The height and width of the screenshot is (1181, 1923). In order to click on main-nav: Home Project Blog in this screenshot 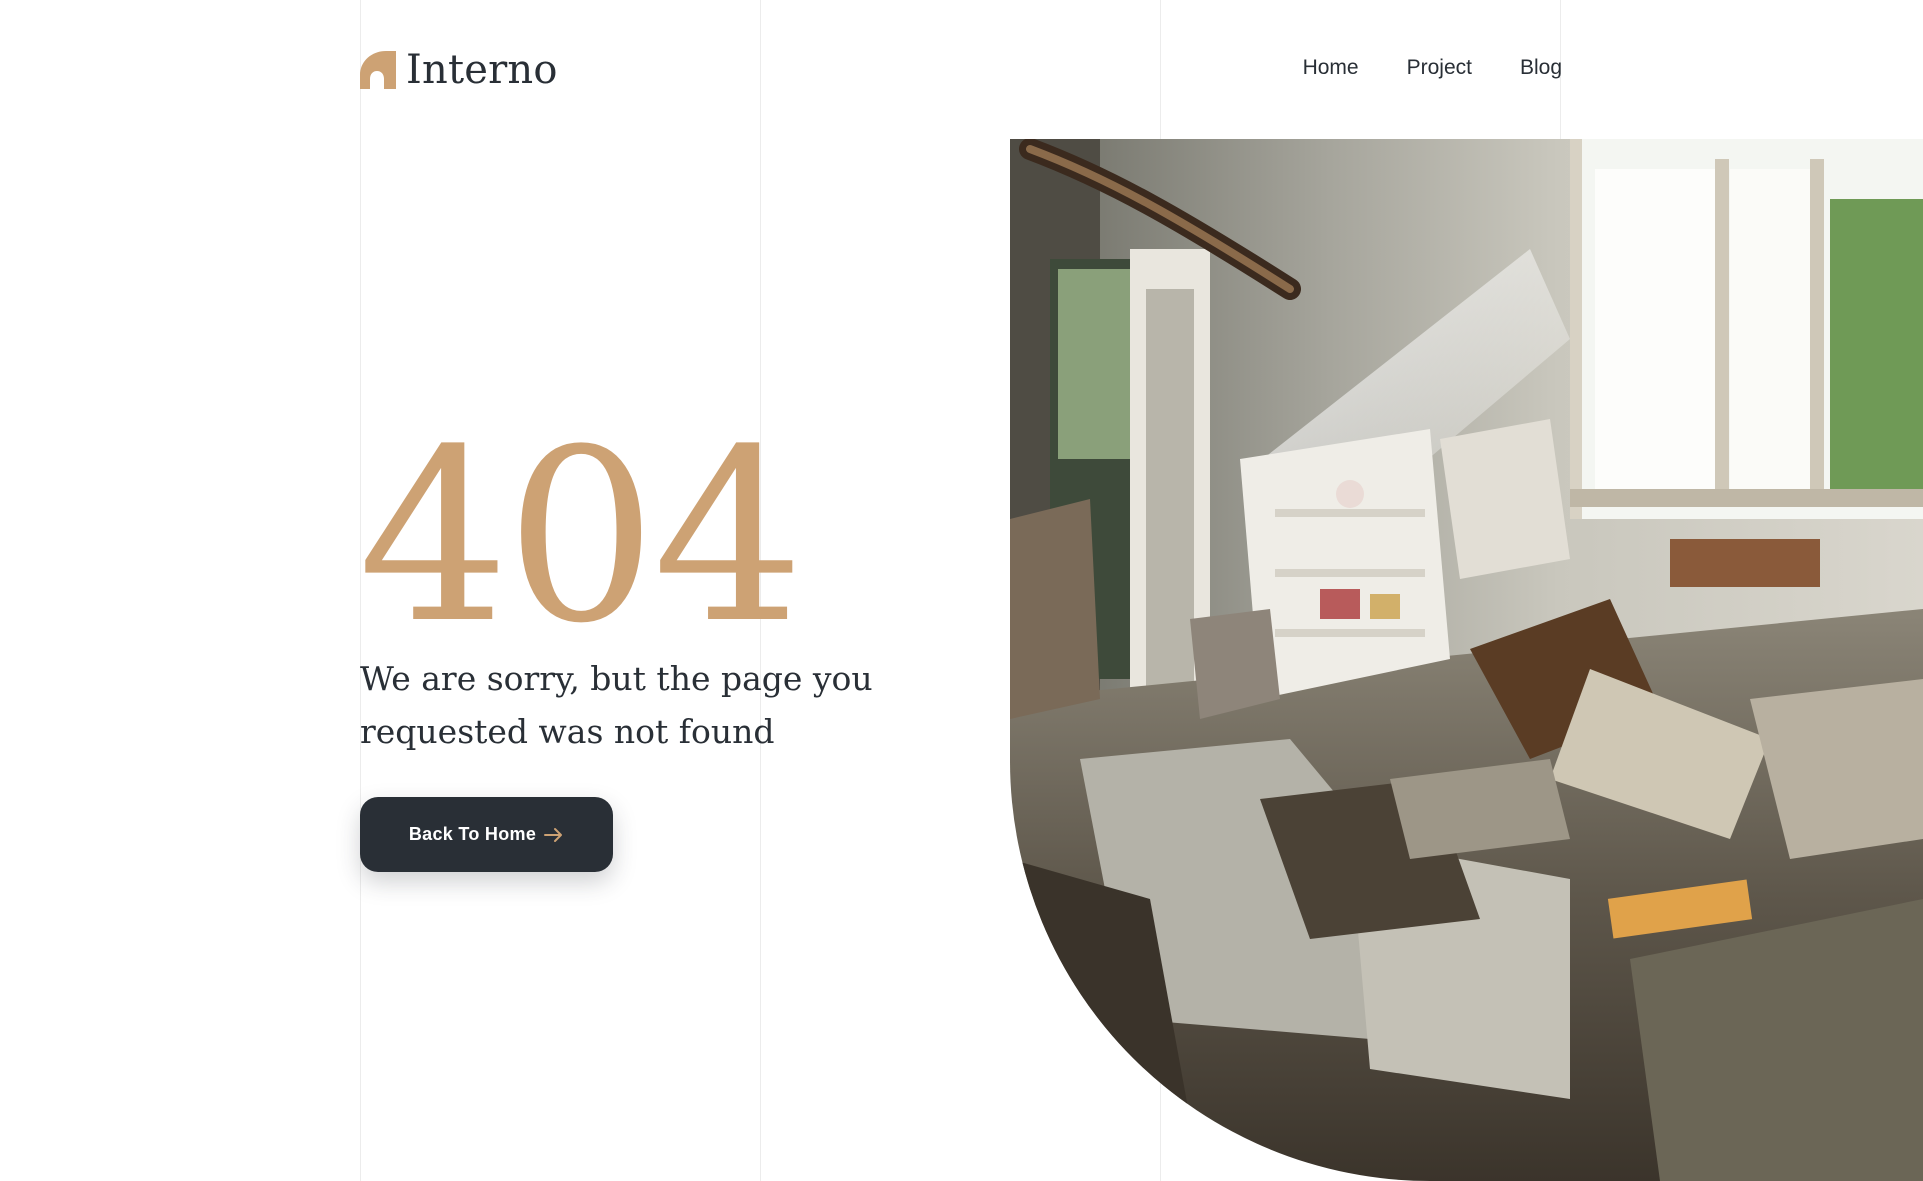, I will do `click(1432, 68)`.